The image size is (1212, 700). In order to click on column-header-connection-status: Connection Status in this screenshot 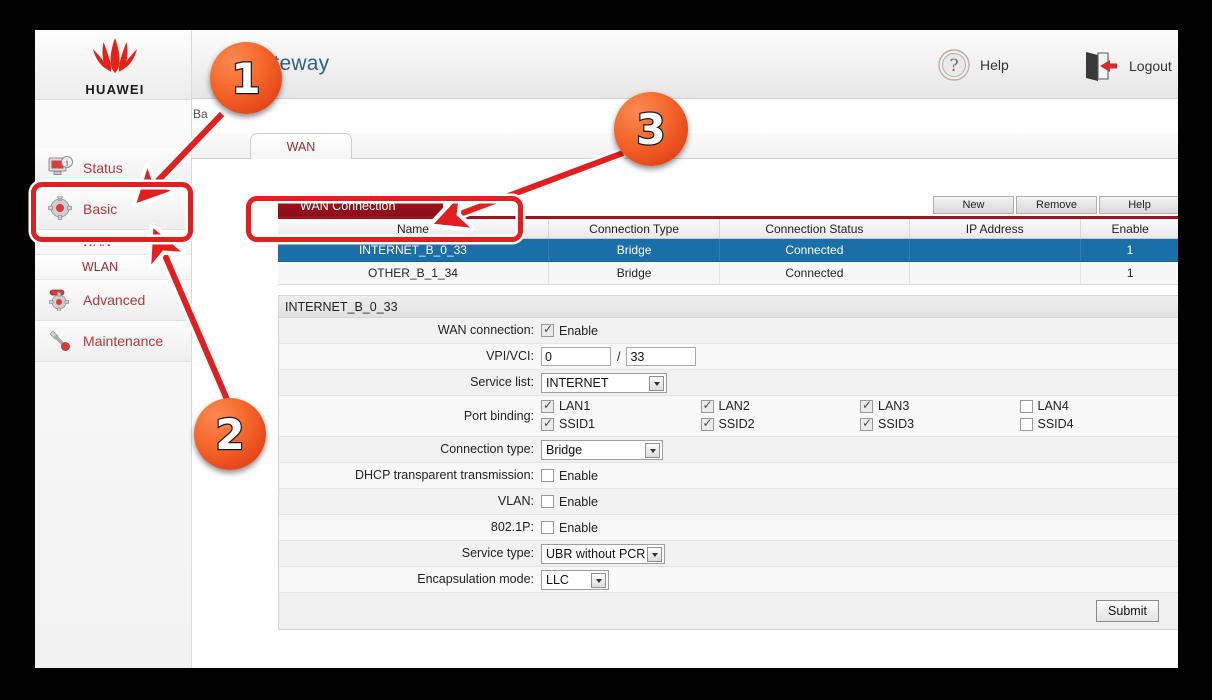, I will do `click(814, 228)`.